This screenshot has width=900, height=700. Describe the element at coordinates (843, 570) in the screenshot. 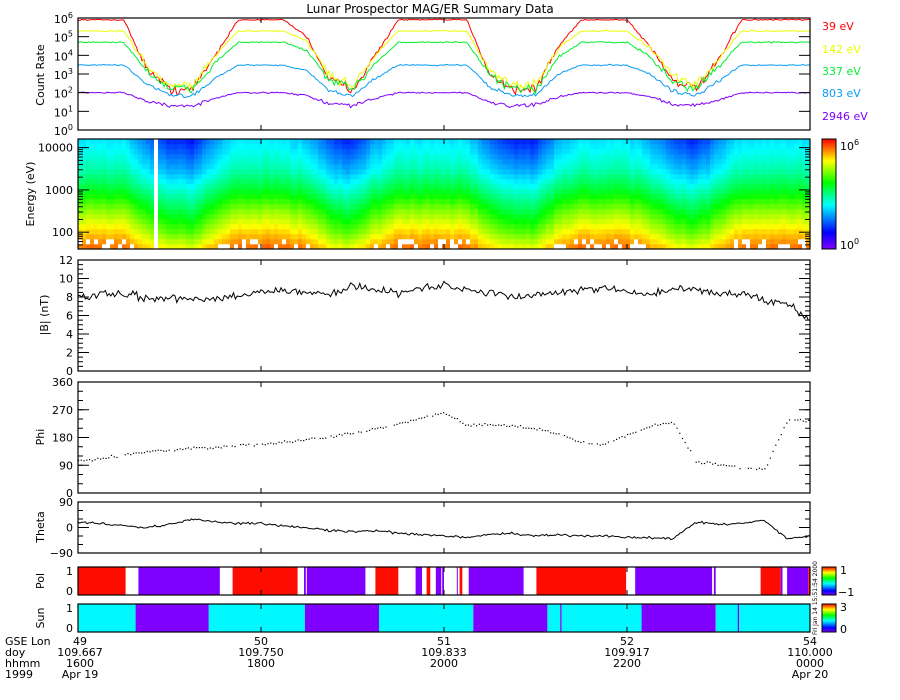

I see `pol-colorbar-max-label: 1` at that location.